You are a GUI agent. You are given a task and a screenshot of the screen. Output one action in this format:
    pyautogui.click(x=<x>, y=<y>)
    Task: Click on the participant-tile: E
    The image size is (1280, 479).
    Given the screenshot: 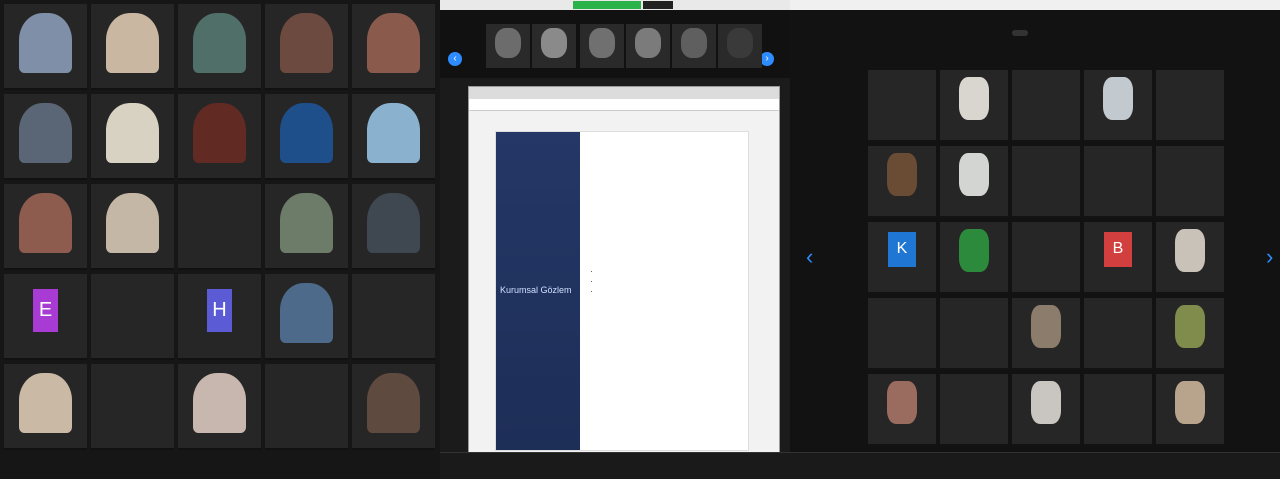 What is the action you would take?
    pyautogui.click(x=45, y=317)
    